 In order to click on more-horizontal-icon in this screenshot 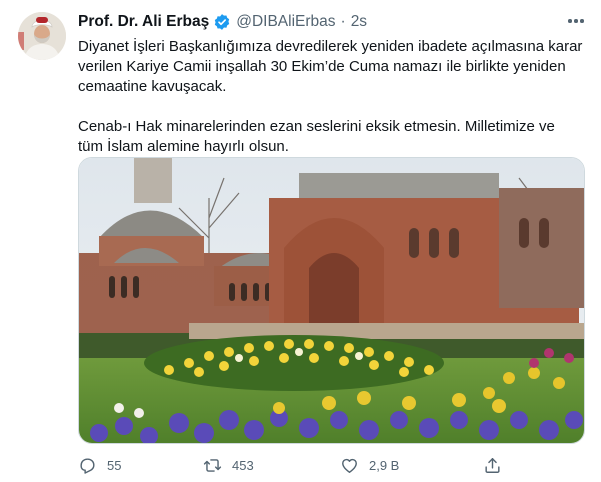, I will do `click(576, 21)`.